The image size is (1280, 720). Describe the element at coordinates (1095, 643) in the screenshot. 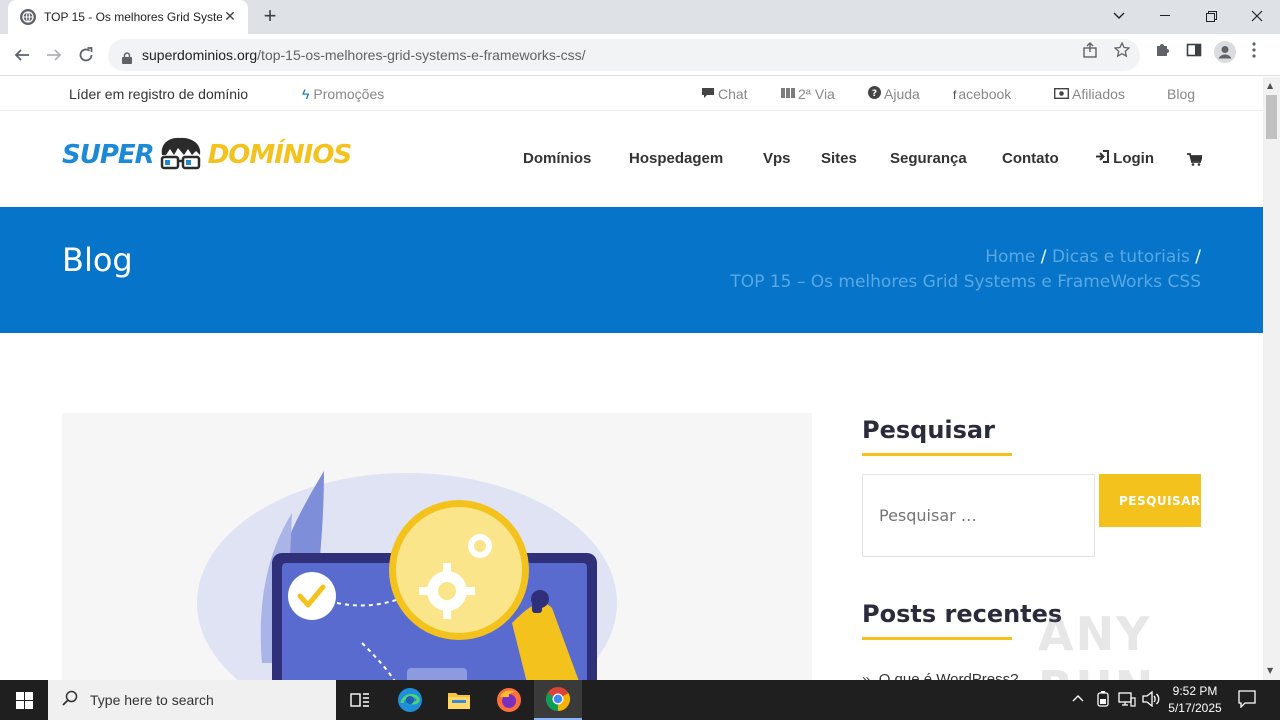

I see `anyrun-watermark: ANY RUN` at that location.